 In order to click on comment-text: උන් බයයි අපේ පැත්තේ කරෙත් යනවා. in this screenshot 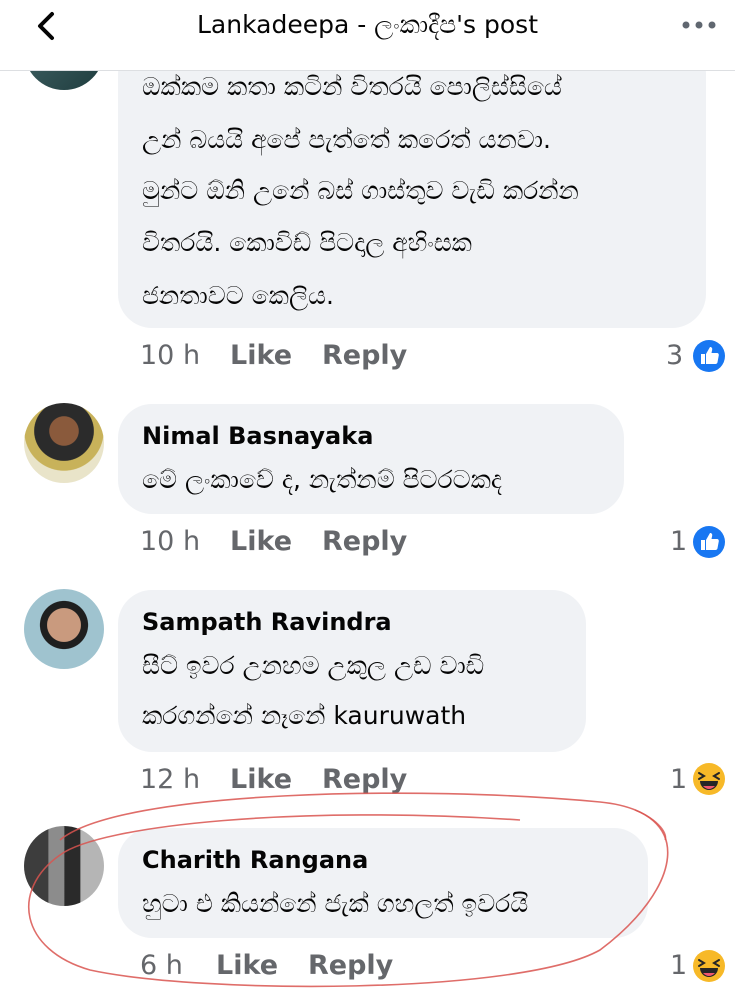, I will do `click(346, 139)`.